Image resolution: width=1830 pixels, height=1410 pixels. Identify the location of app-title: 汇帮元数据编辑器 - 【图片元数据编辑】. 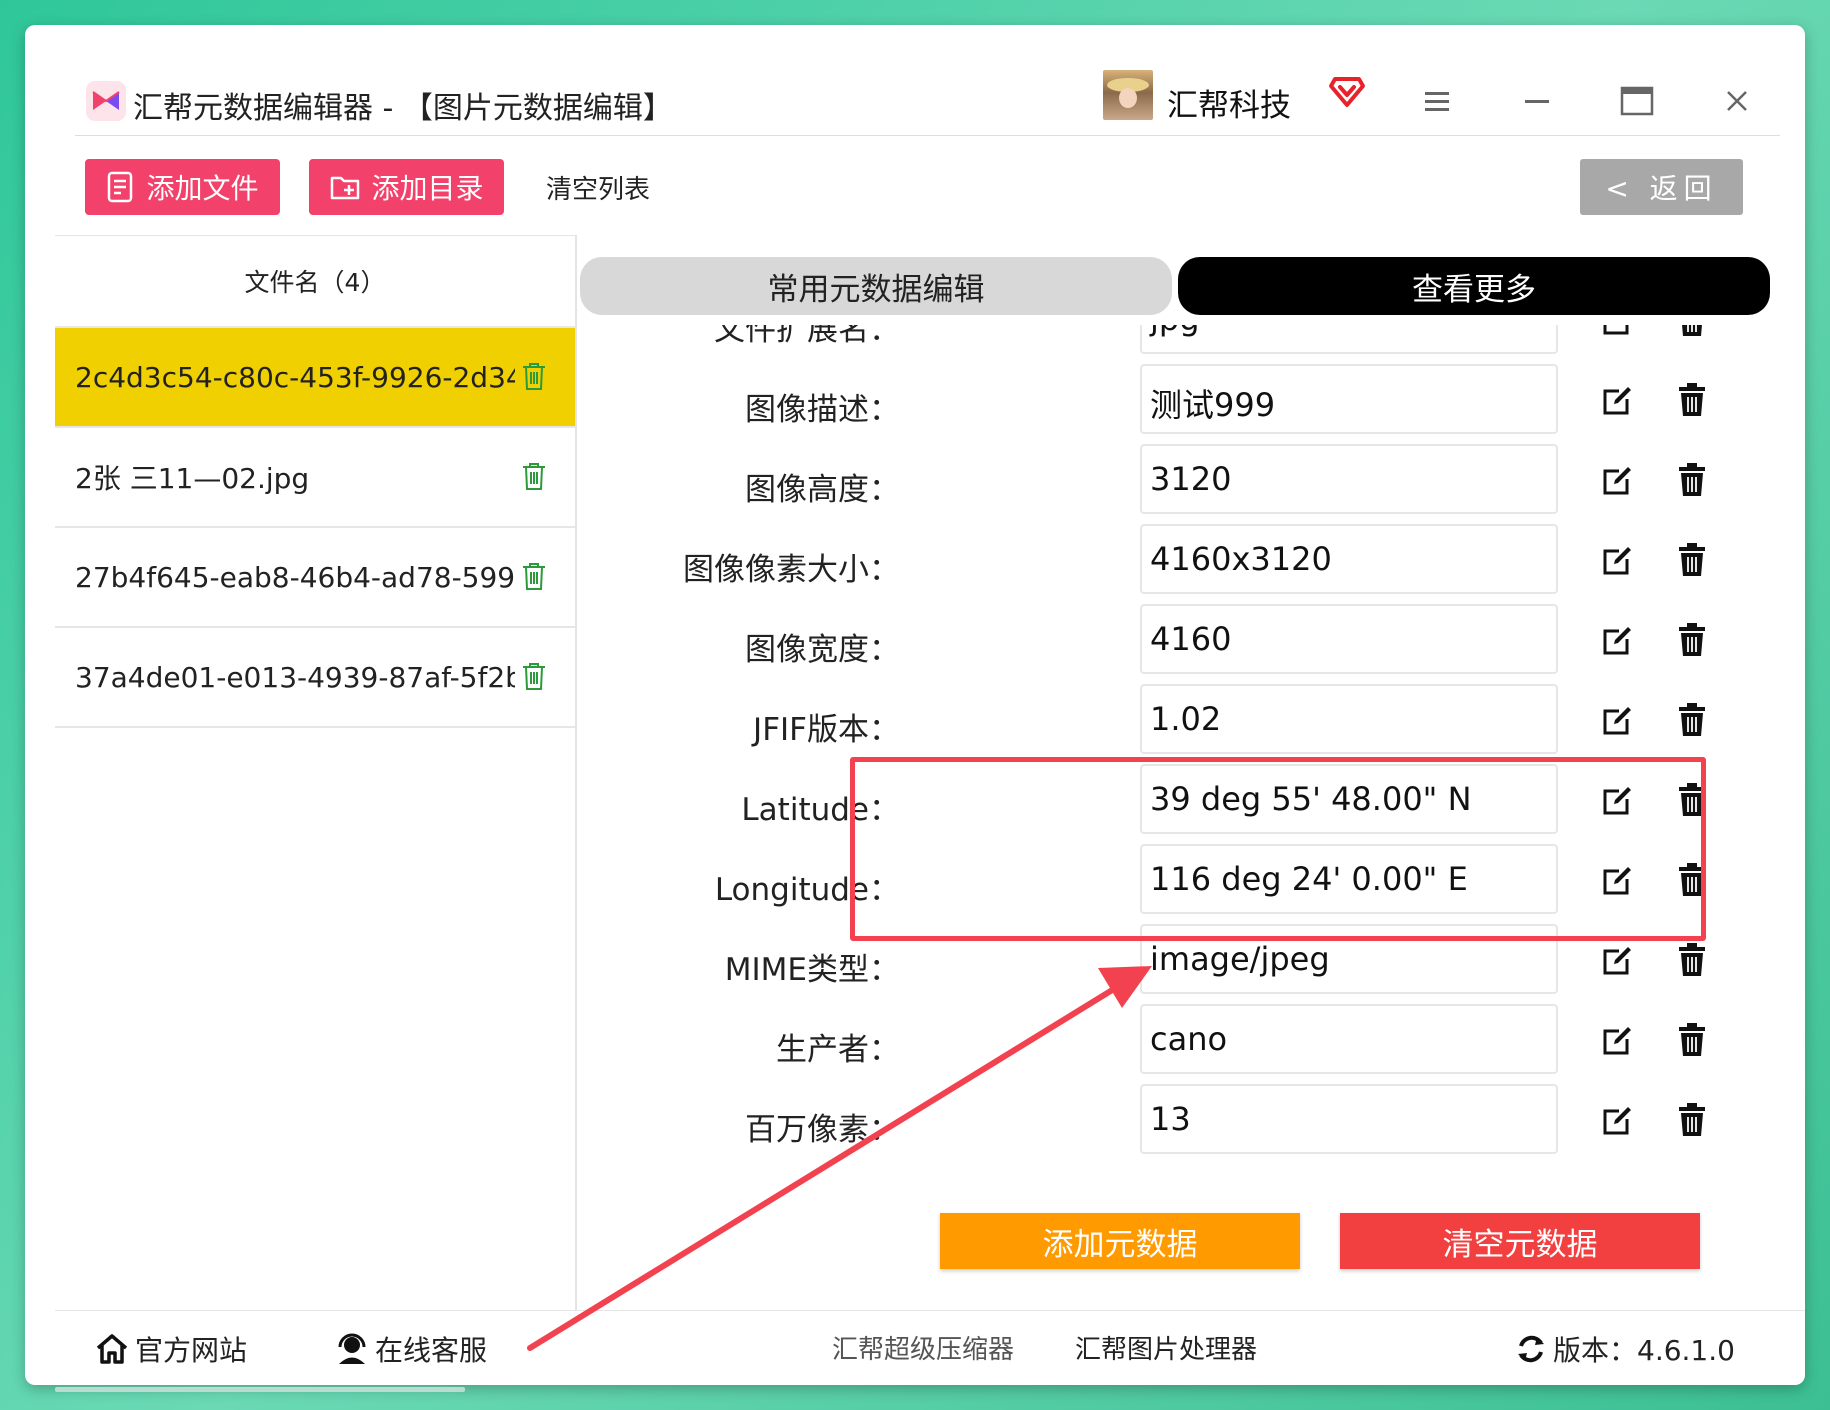
(403, 108).